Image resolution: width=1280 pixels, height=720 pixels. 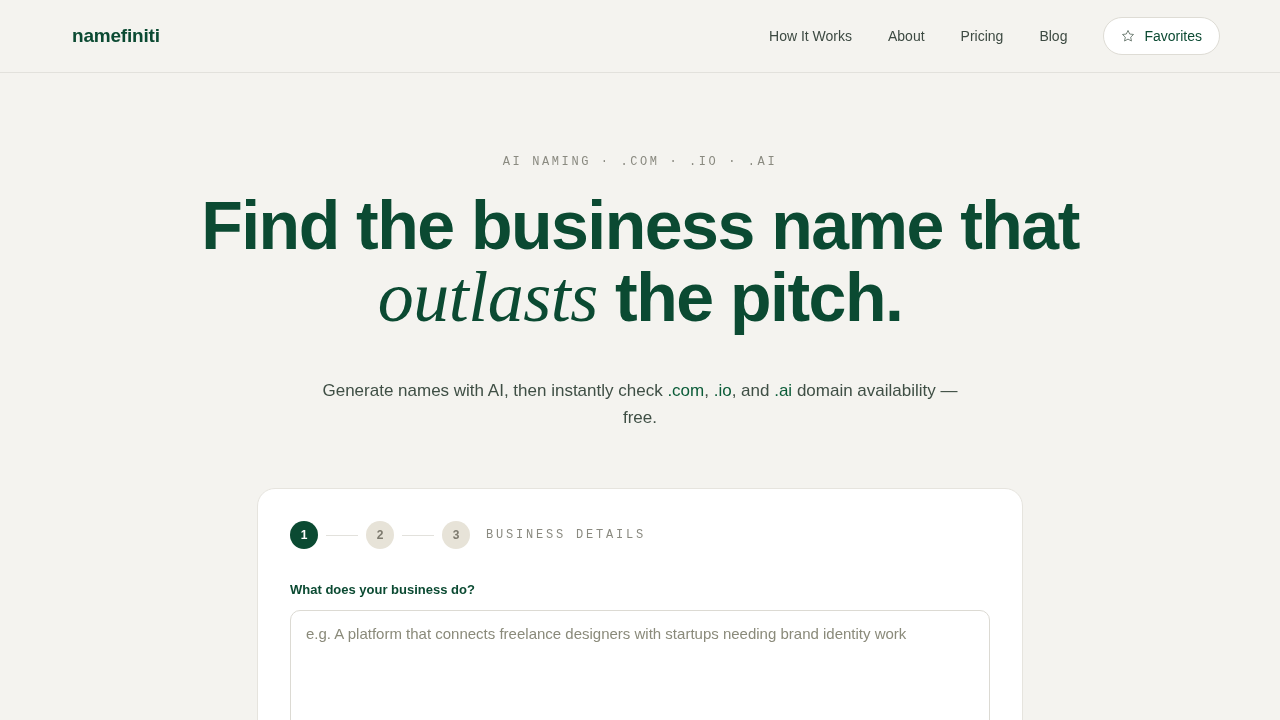 What do you see at coordinates (906, 36) in the screenshot?
I see `nav-link: About` at bounding box center [906, 36].